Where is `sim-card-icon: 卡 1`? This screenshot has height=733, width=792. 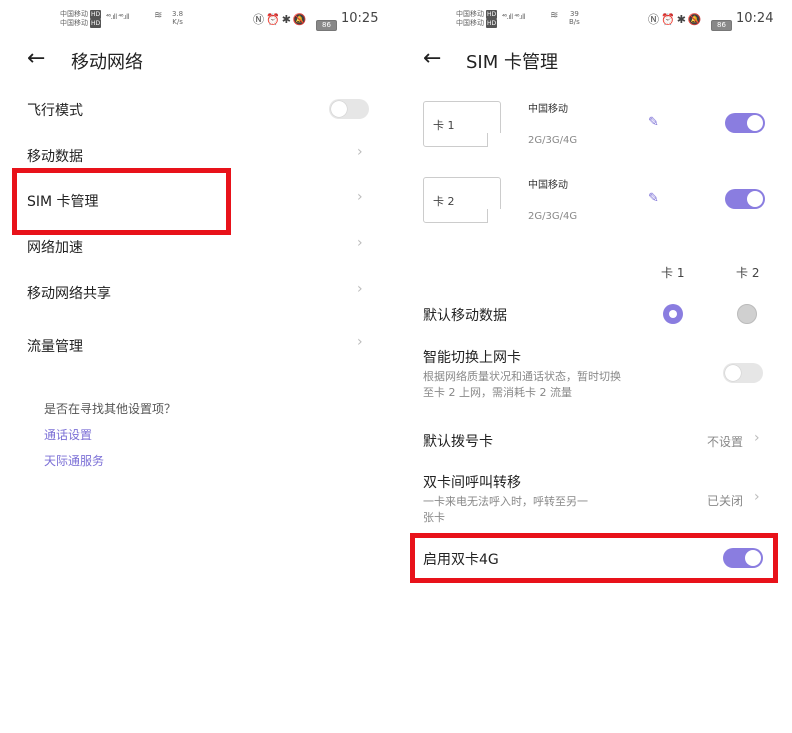
sim-card-icon: 卡 1 is located at coordinates (462, 124).